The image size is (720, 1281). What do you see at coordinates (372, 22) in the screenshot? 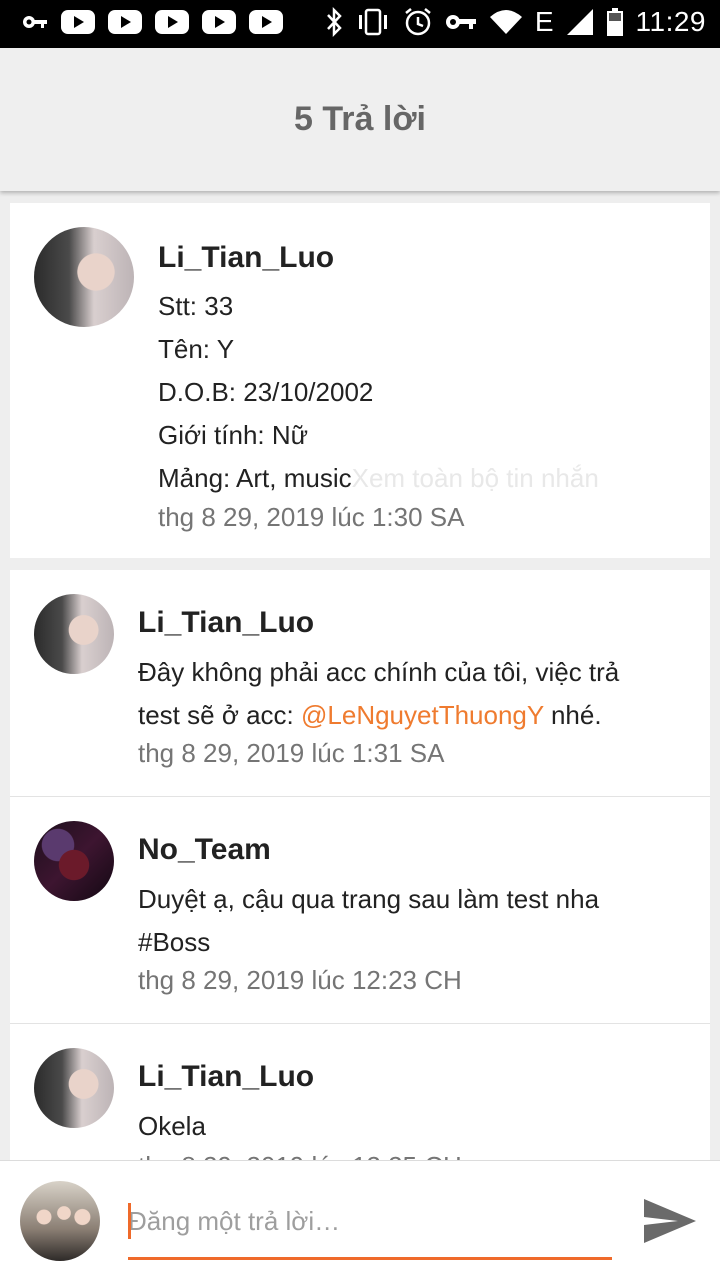
I see `vibrate-icon` at bounding box center [372, 22].